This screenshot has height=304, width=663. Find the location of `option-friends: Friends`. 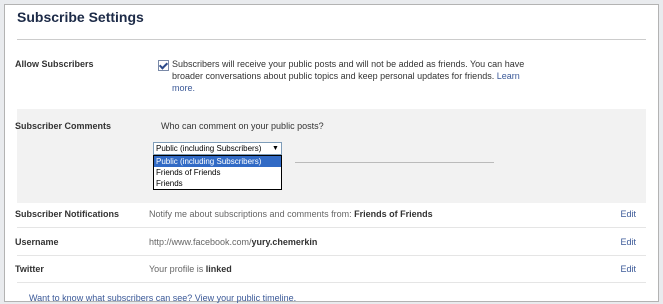

option-friends: Friends is located at coordinates (217, 183).